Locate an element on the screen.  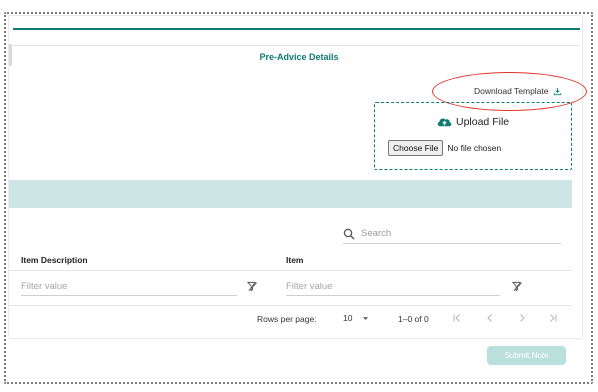
filter-input-item-description is located at coordinates (129, 287).